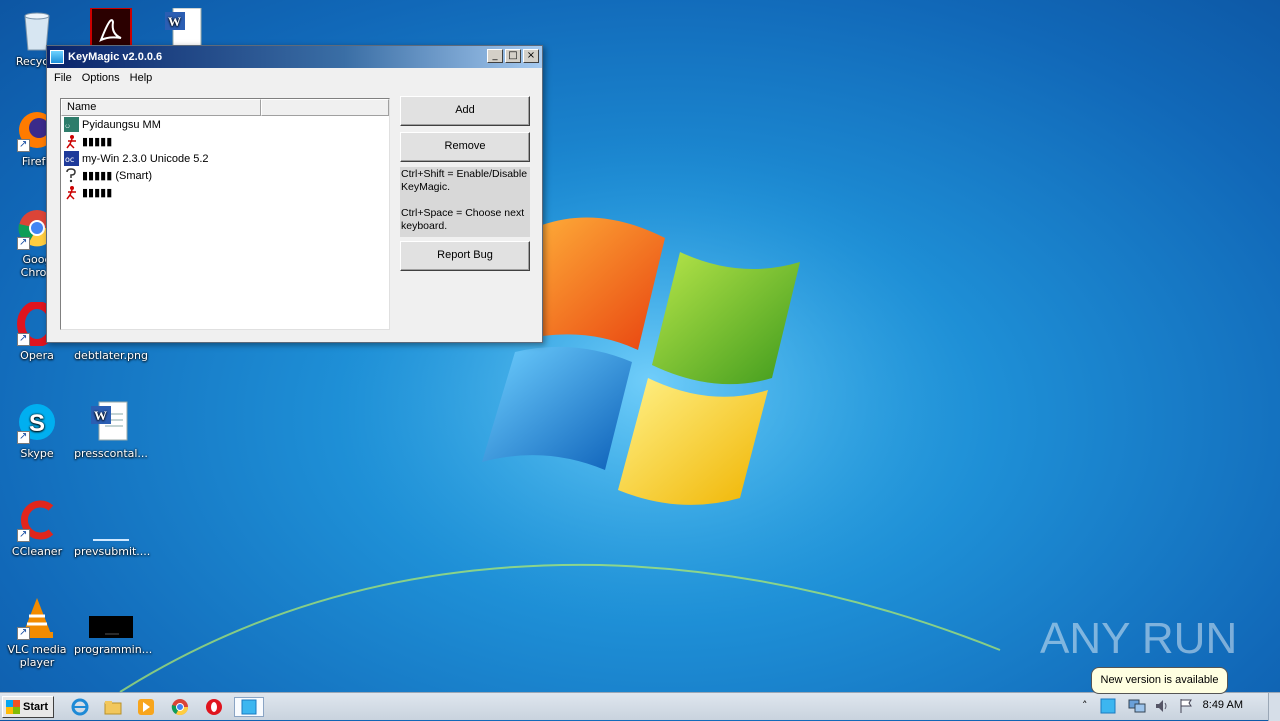 Image resolution: width=1280 pixels, height=721 pixels. I want to click on chrome-icon, so click(180, 707).